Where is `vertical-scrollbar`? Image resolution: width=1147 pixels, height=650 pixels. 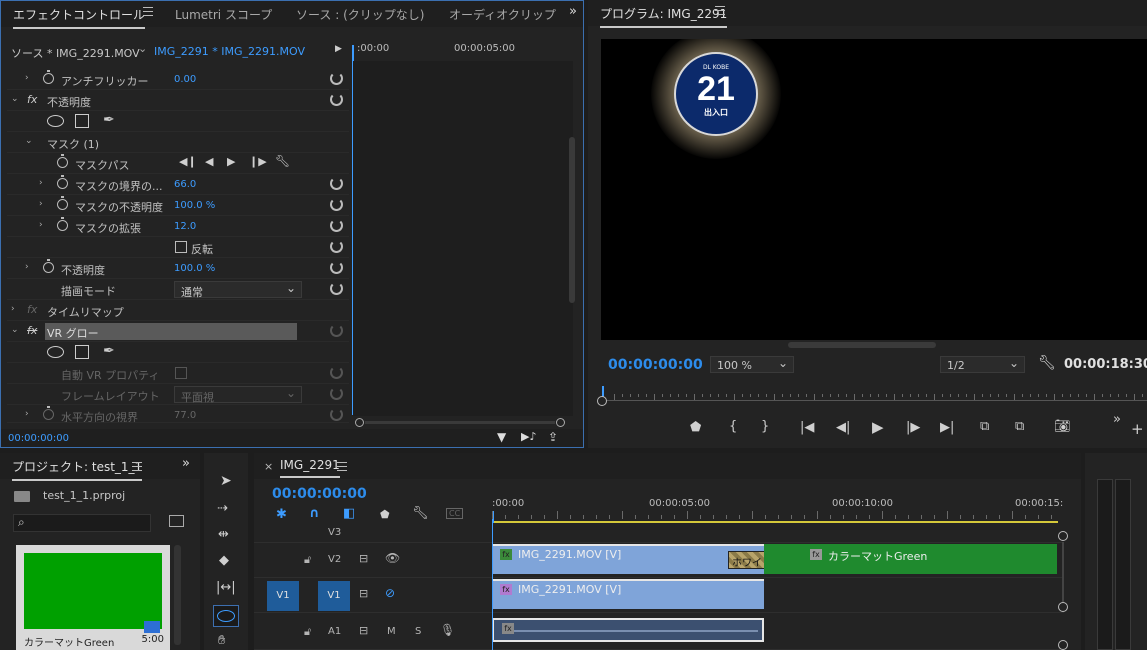
vertical-scrollbar is located at coordinates (572, 220).